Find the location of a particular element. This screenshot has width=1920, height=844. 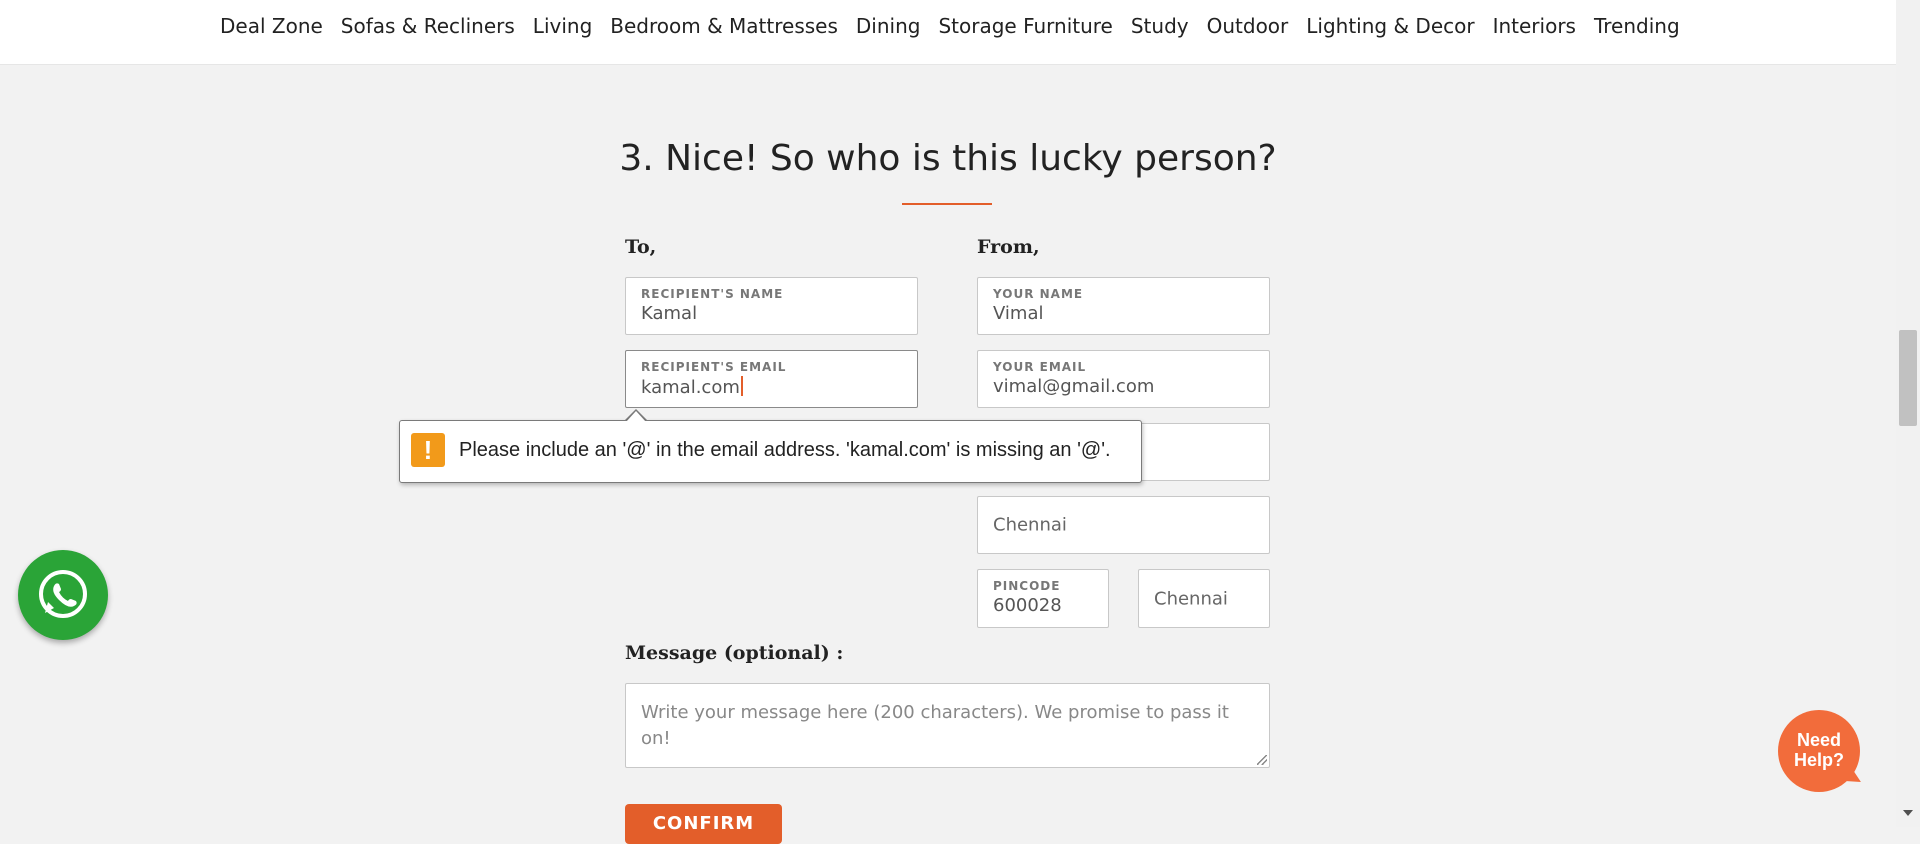

to-label: To, is located at coordinates (641, 247).